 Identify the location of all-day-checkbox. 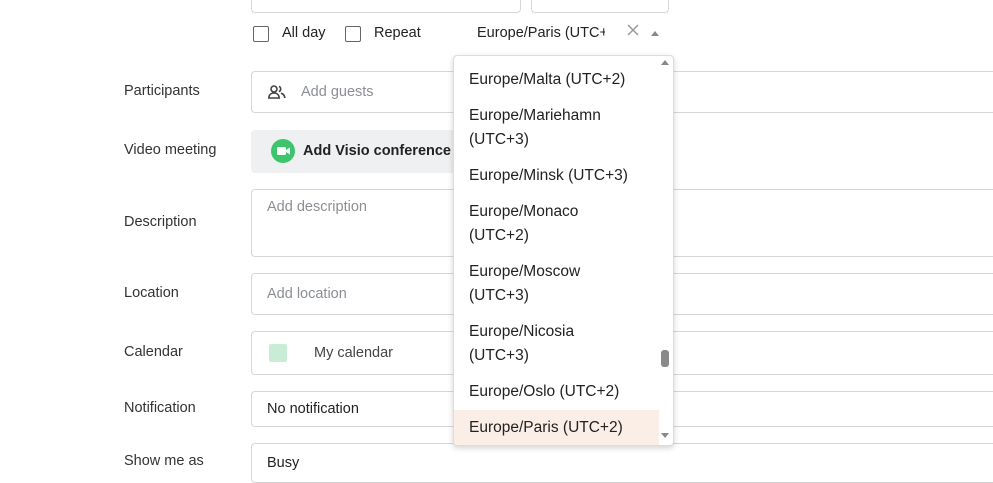
(261, 34).